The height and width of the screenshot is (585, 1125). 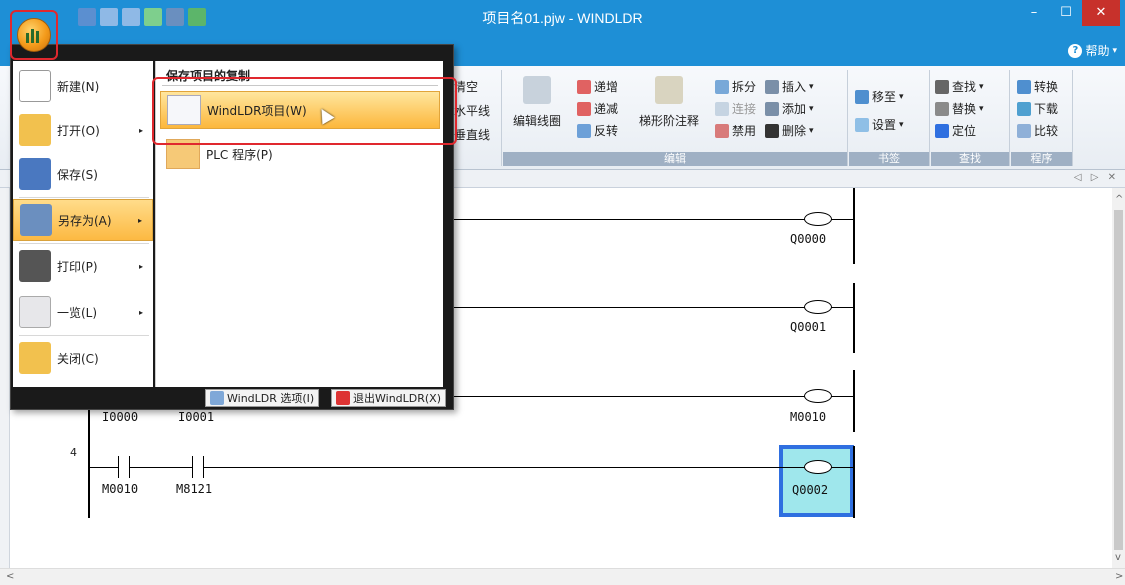 What do you see at coordinates (818, 467) in the screenshot?
I see `coil-q0002` at bounding box center [818, 467].